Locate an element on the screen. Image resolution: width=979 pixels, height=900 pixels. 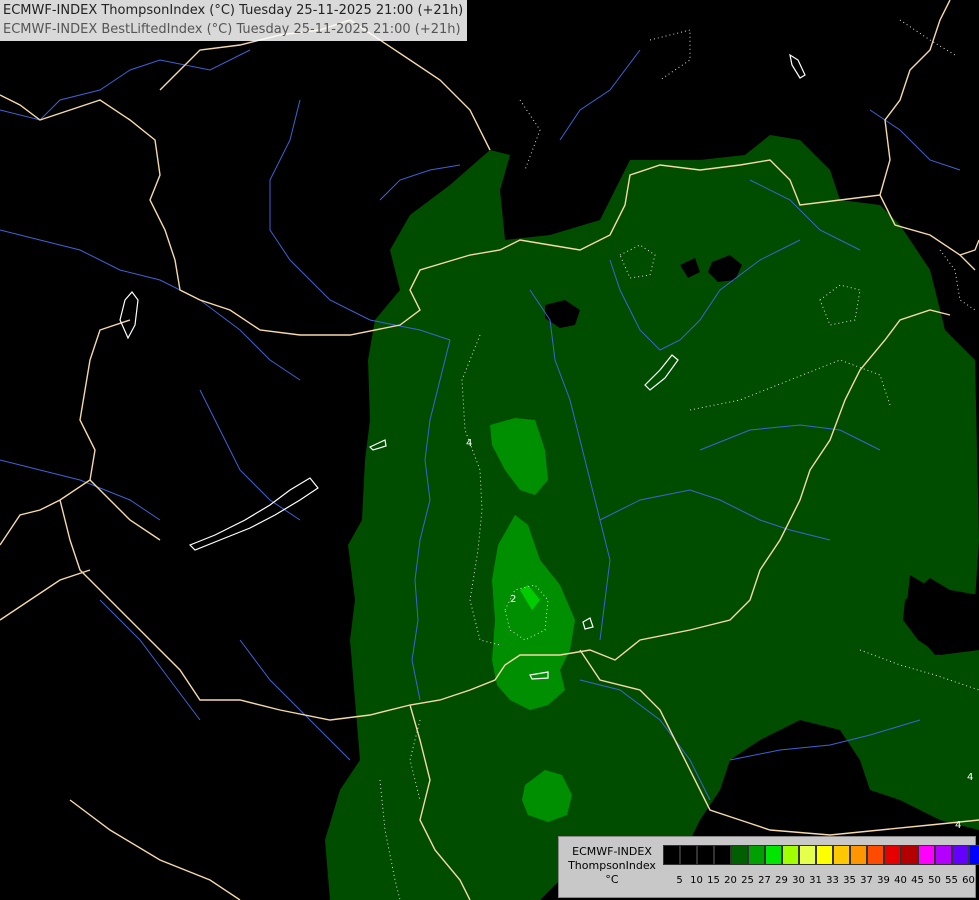
legend-ticks: 5 10 15 20 25 27 29 30 31 33 35 37 39 40 45 50 55 60 is located at coordinates (821, 880).